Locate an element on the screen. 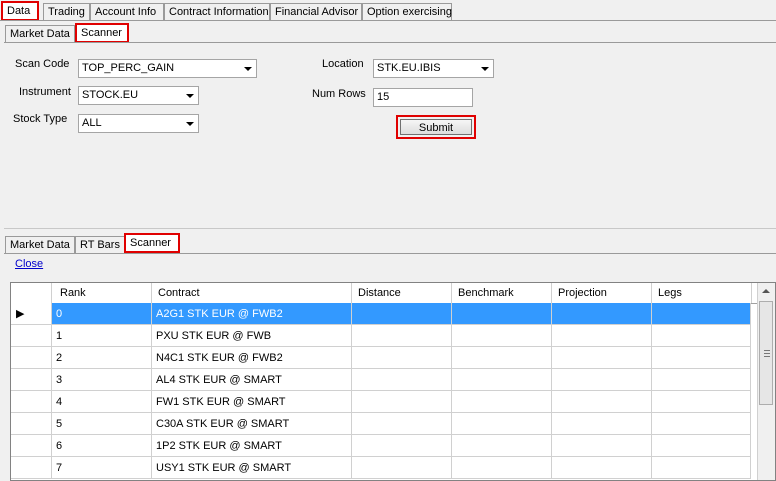  tab-financial-advisor: Financial Advisor is located at coordinates (316, 11).